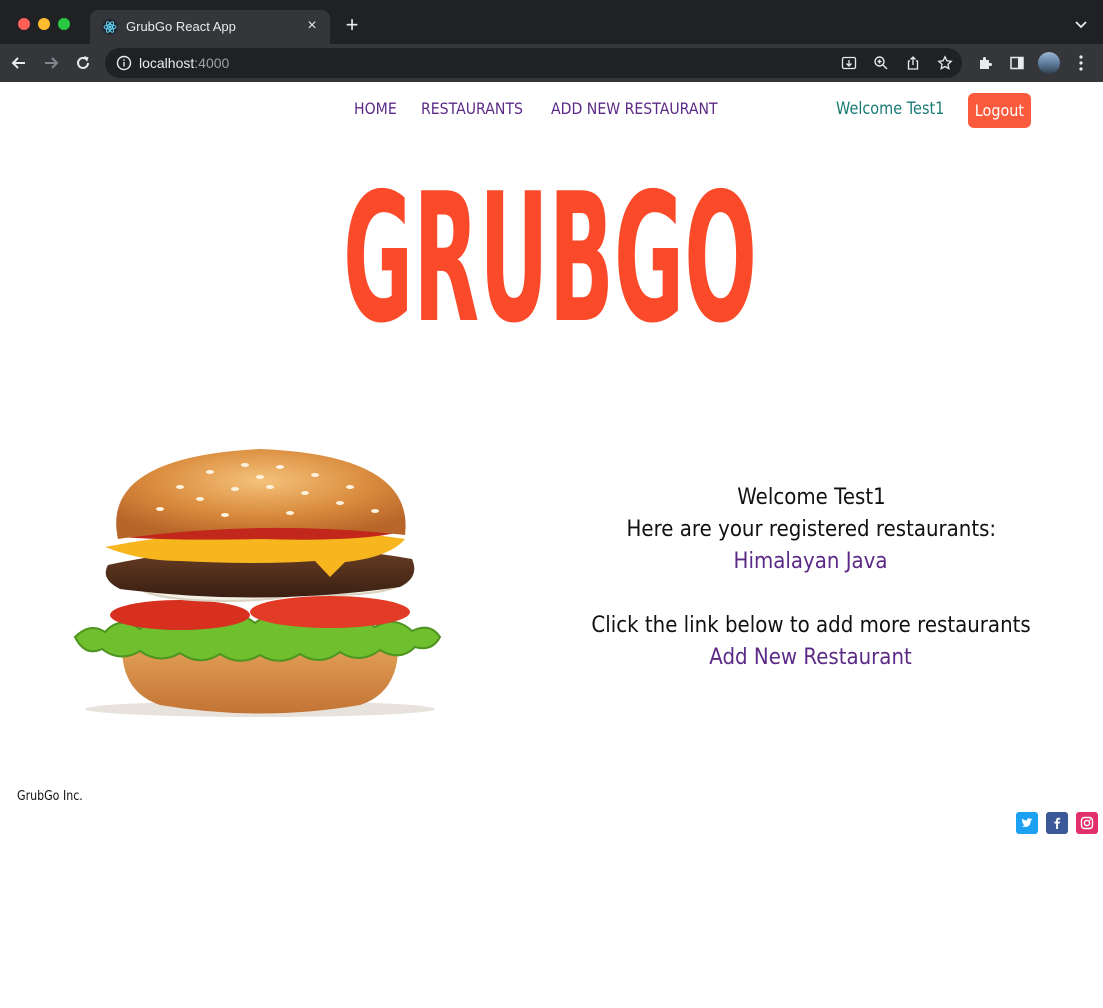 The image size is (1103, 1008). What do you see at coordinates (1017, 63) in the screenshot?
I see `side-panel-icon` at bounding box center [1017, 63].